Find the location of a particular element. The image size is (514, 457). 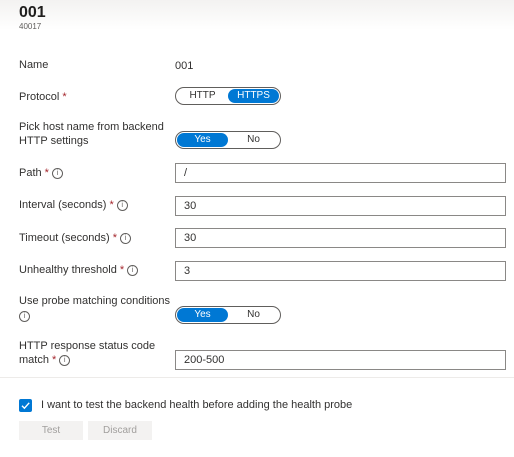

probe-matching-option-yes: Yes is located at coordinates (202, 315).